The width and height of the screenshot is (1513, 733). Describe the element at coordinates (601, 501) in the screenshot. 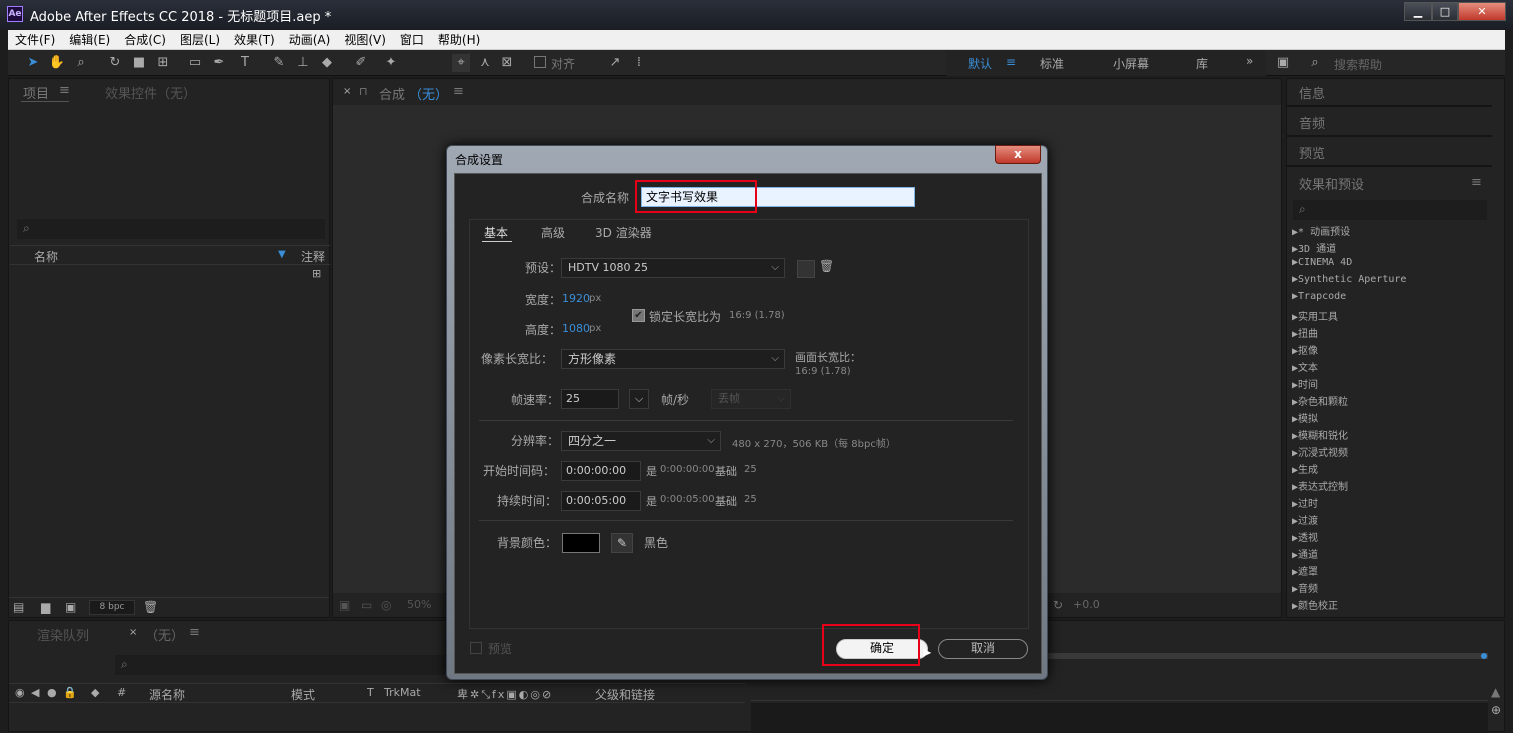

I see `duration-input: 0:00:05:00` at that location.